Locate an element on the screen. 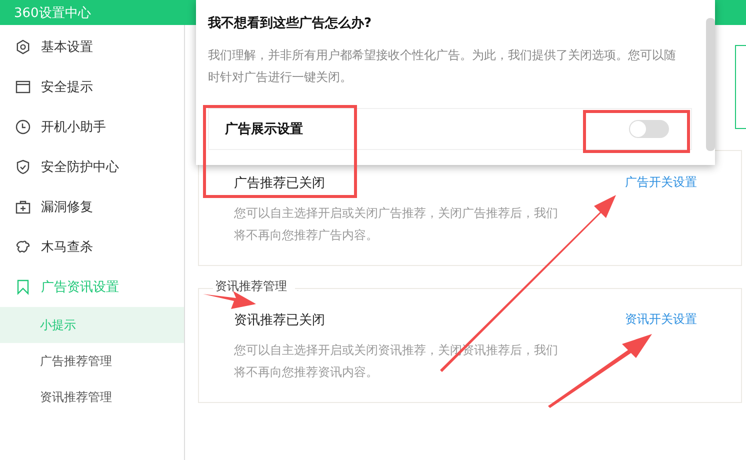 The image size is (746, 460). toggle-switch is located at coordinates (649, 129).